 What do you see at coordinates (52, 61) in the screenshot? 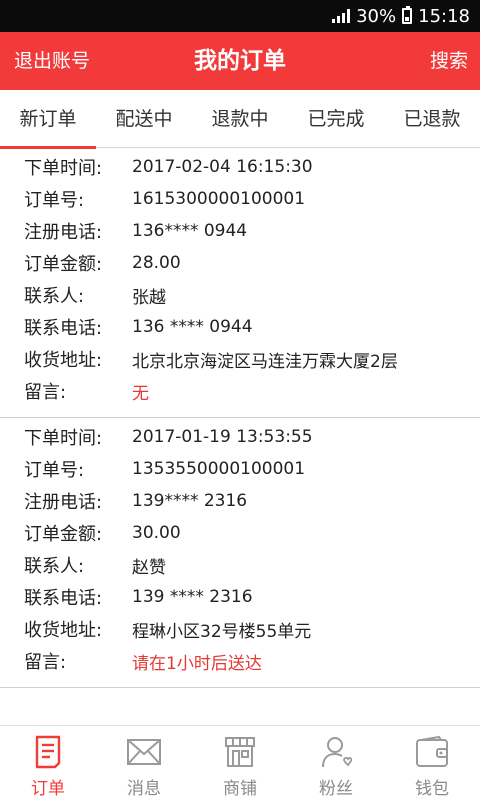
I see `logout-button: 退出账号` at bounding box center [52, 61].